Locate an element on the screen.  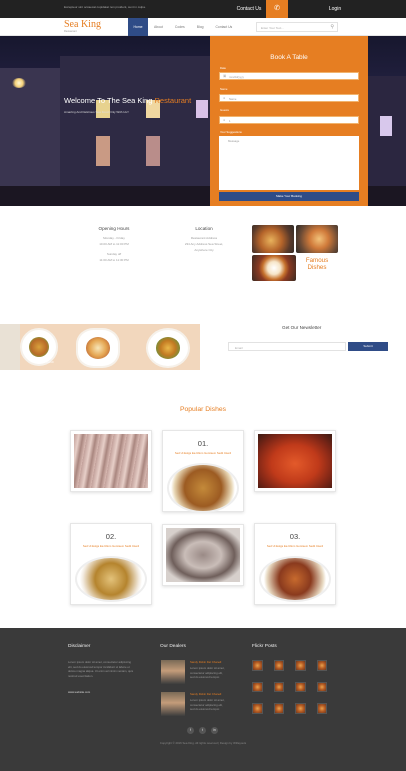
hero-lamp is located at coordinates (19, 83).